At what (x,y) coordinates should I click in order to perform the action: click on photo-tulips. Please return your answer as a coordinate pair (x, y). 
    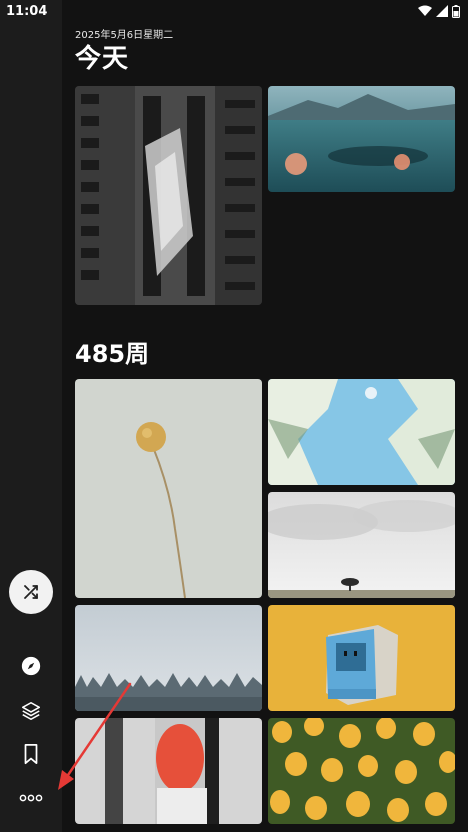
    Looking at the image, I should click on (361, 771).